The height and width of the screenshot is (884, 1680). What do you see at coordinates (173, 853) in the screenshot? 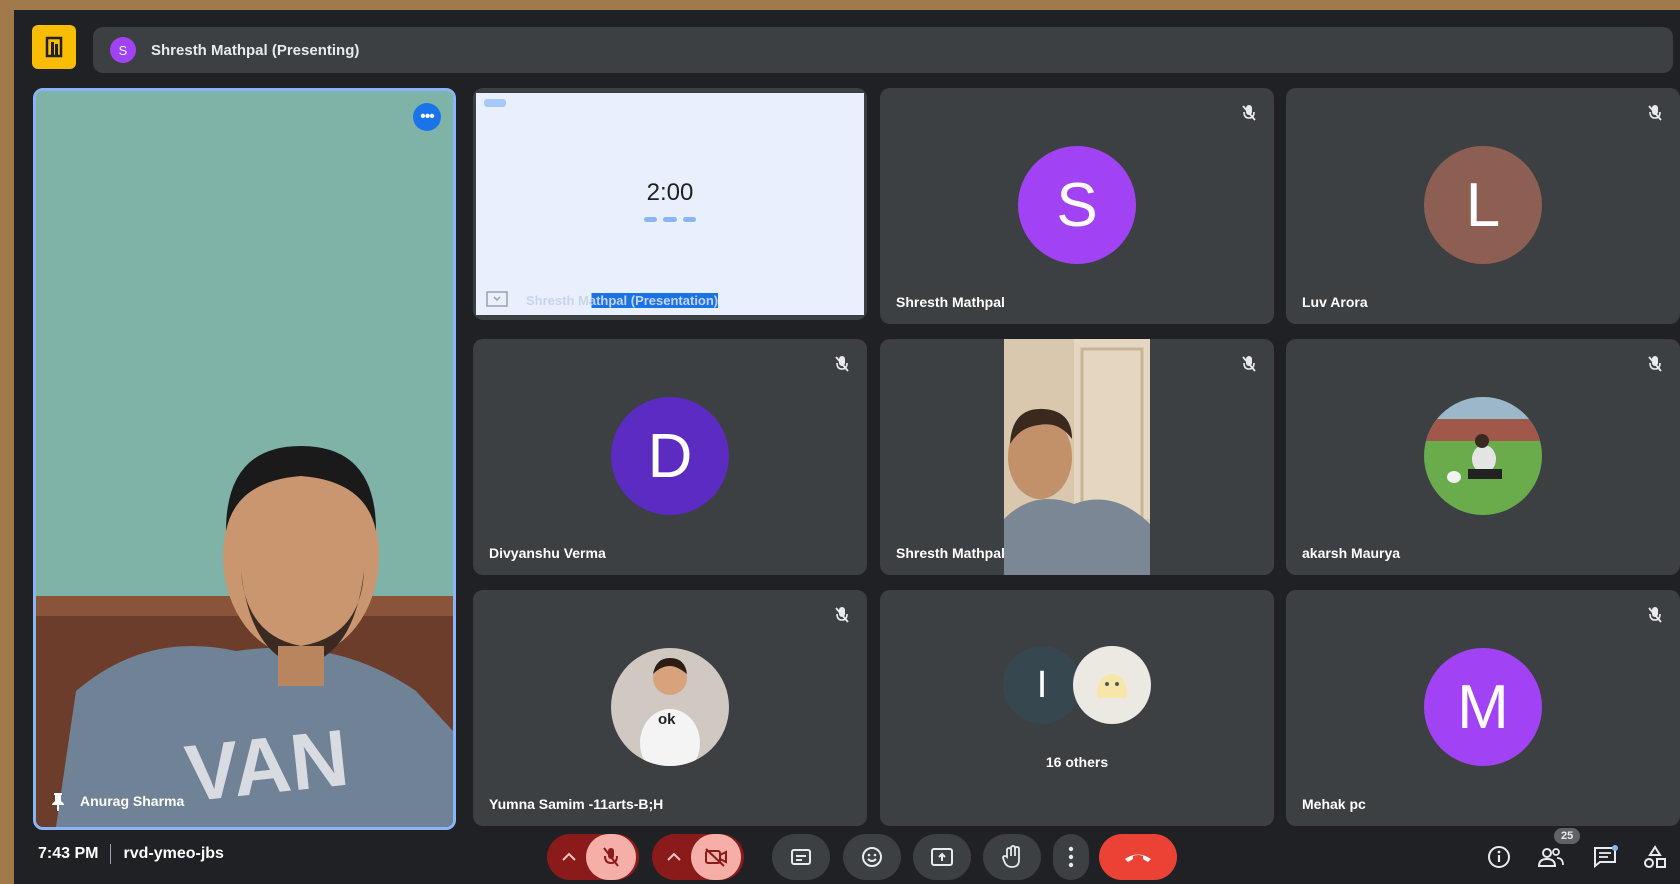
I see `meeting-code: rvd-ymeo-jbs` at bounding box center [173, 853].